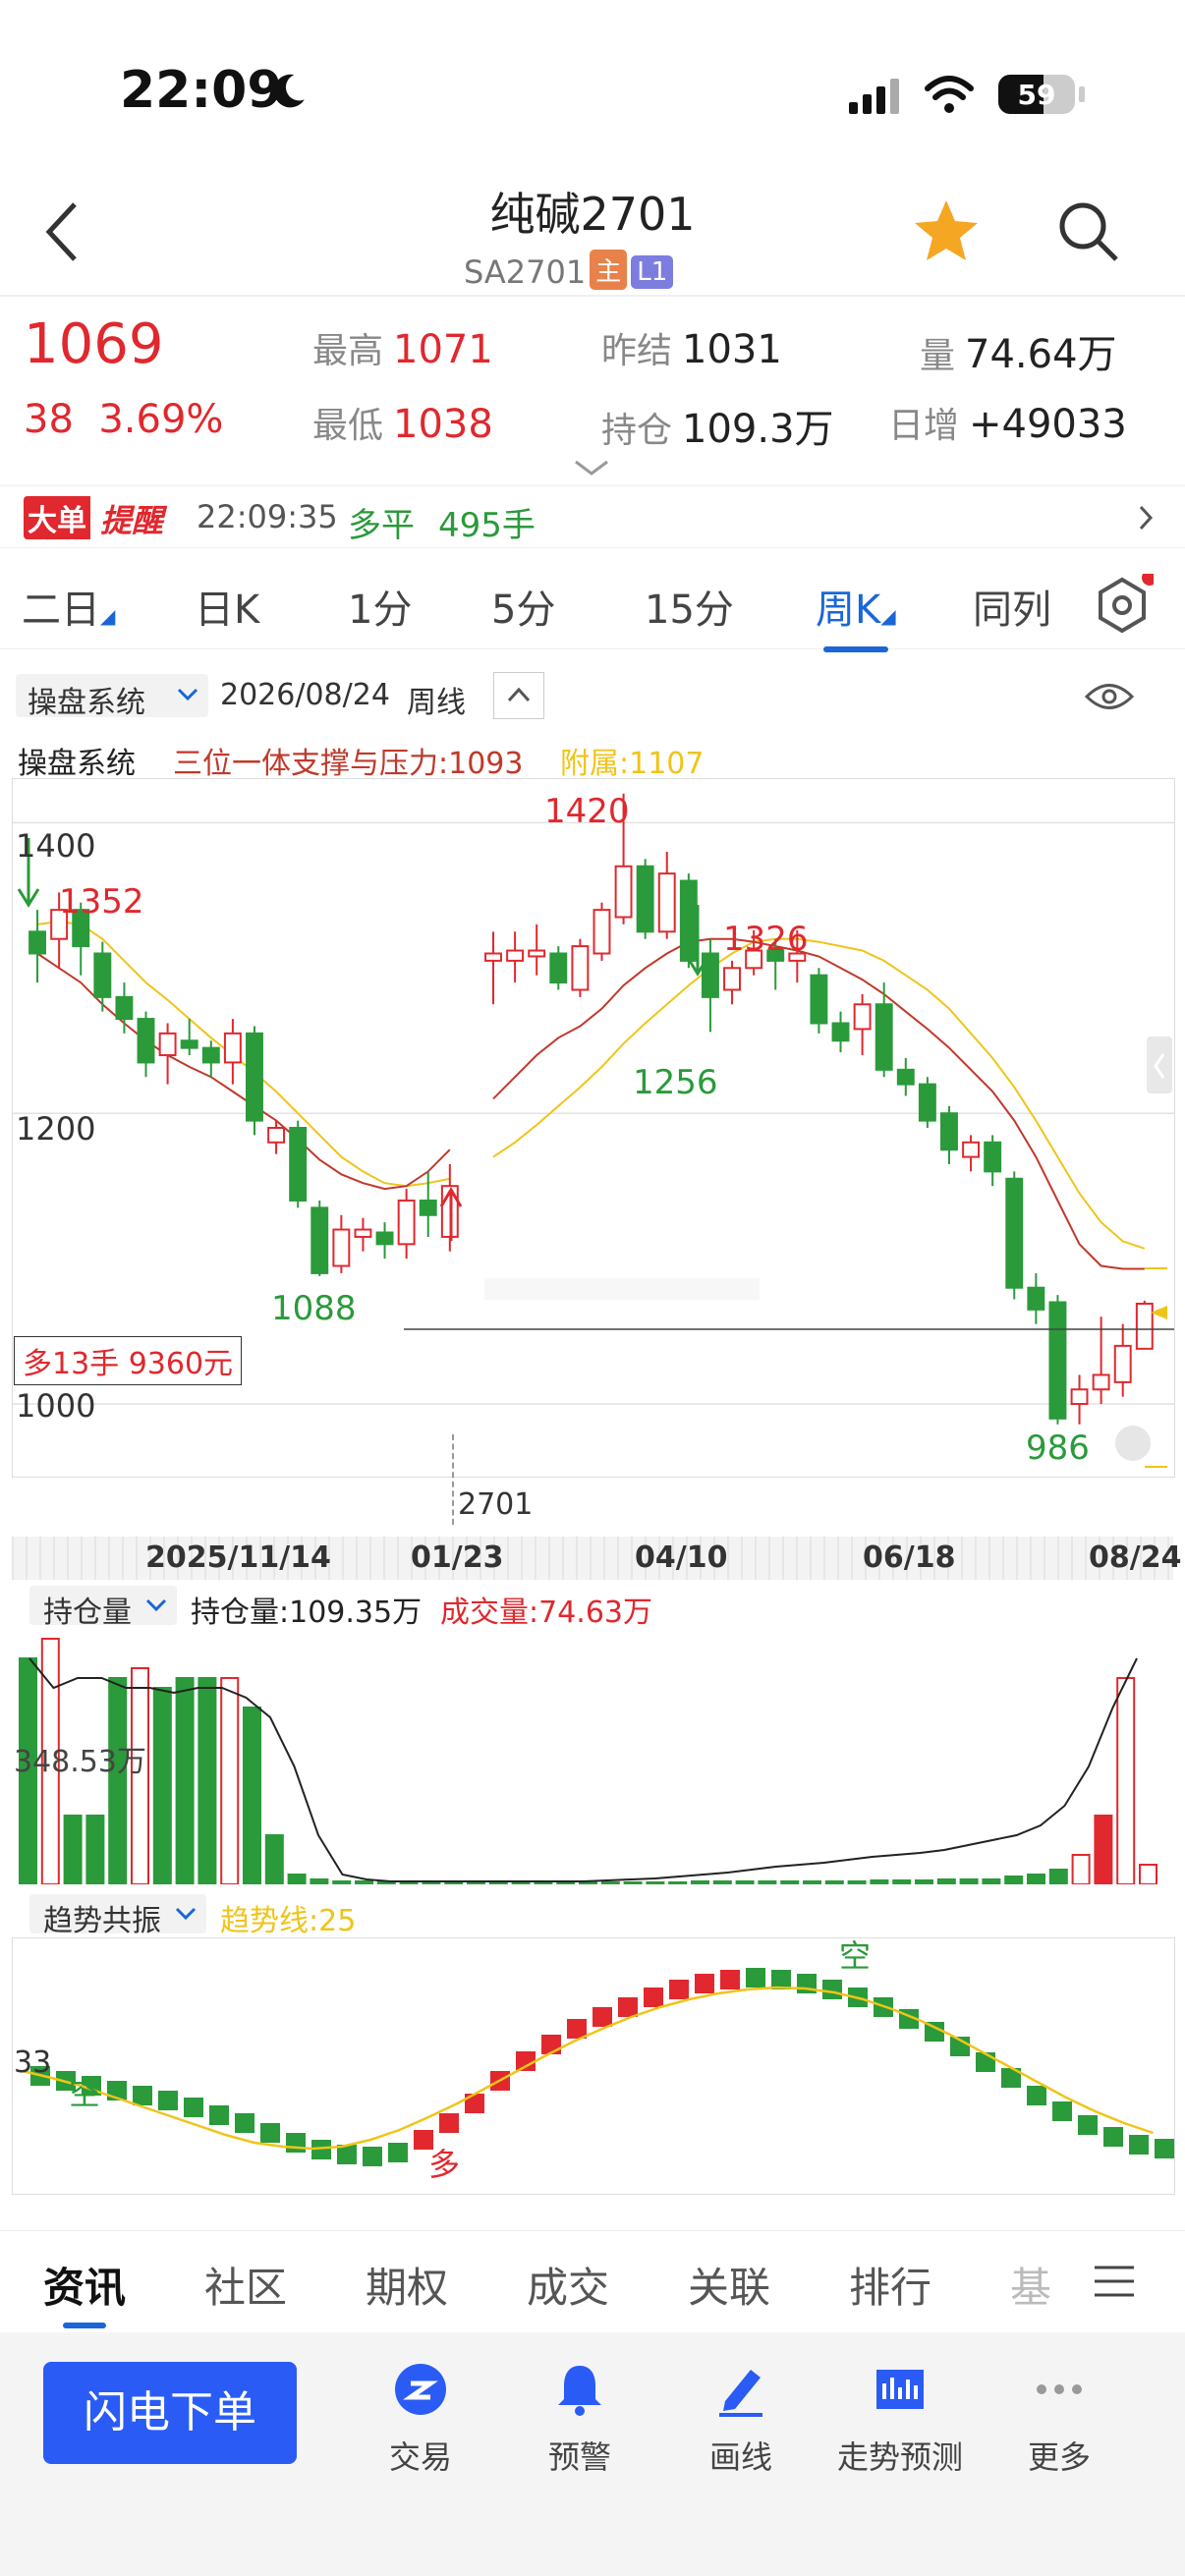 The width and height of the screenshot is (1185, 2576). I want to click on fullscreen-icon, so click(1133, 1443).